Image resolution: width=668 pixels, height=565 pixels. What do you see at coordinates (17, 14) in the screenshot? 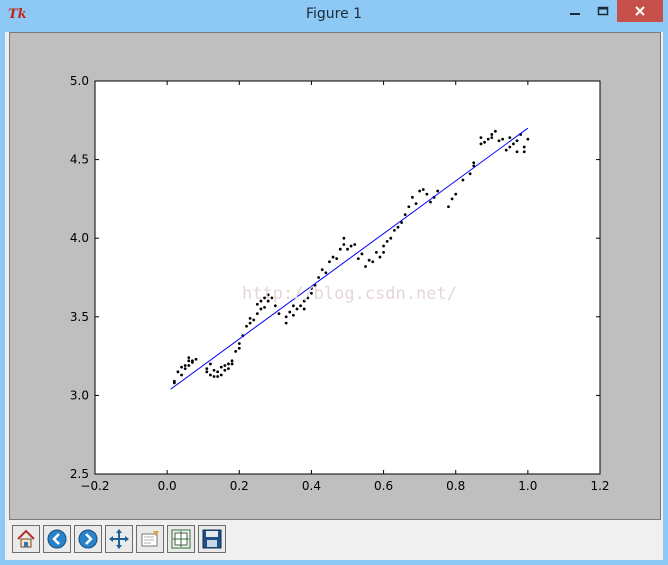
I see `tk-icon: Tk` at bounding box center [17, 14].